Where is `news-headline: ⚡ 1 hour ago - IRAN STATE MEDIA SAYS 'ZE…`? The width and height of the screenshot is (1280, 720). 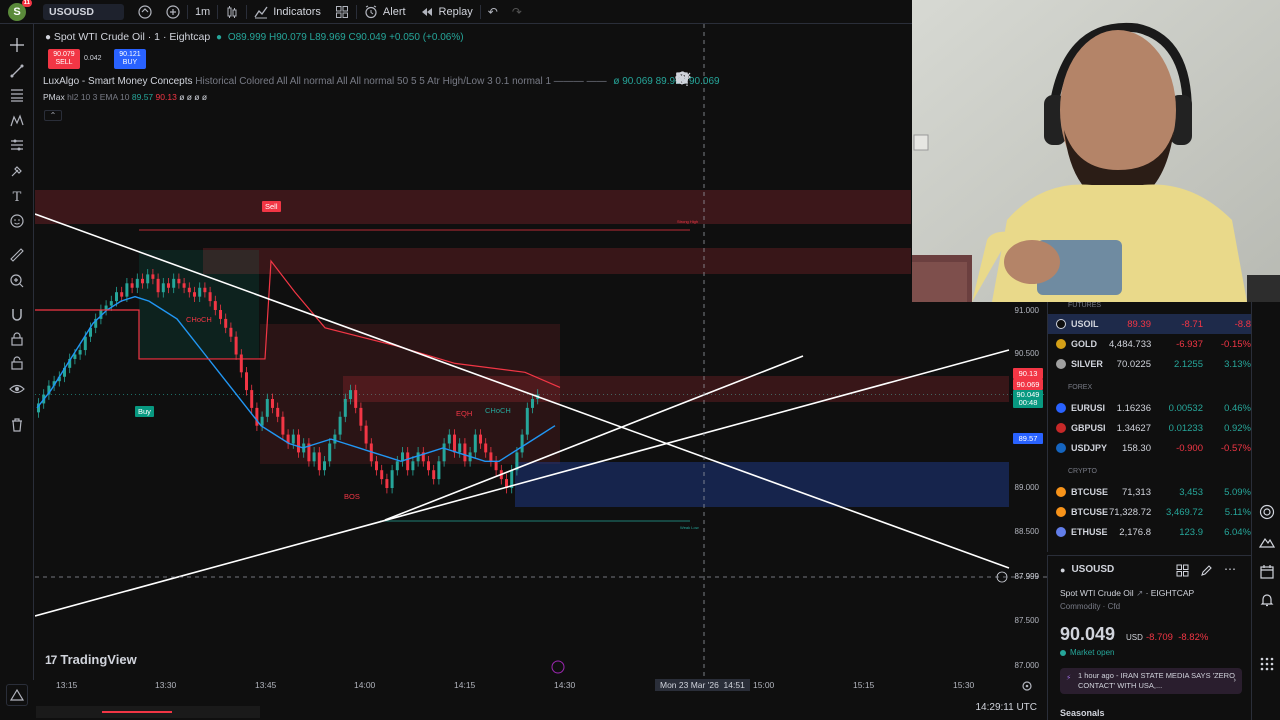
news-headline: ⚡ 1 hour ago - IRAN STATE MEDIA SAYS 'ZE… is located at coordinates (1151, 681).